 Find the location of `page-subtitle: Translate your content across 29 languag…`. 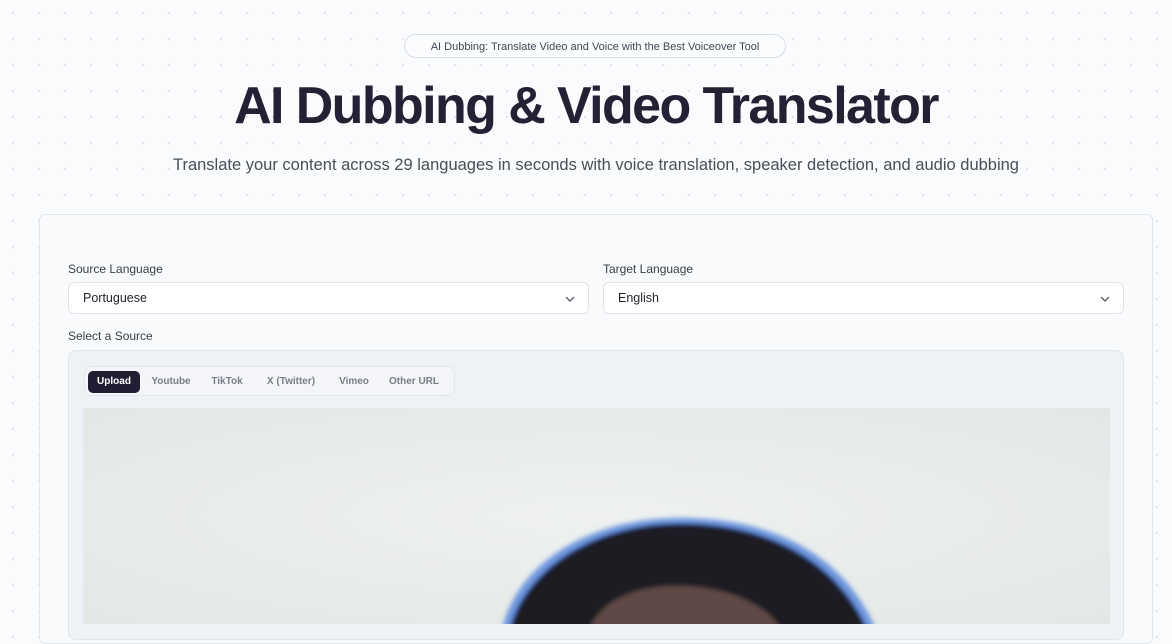

page-subtitle: Translate your content across 29 languag… is located at coordinates (595, 165).